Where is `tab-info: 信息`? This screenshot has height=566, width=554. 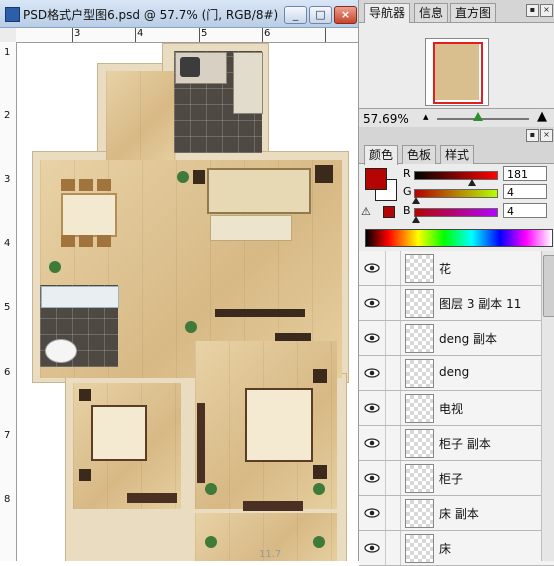
tab-info: 信息 is located at coordinates (431, 12).